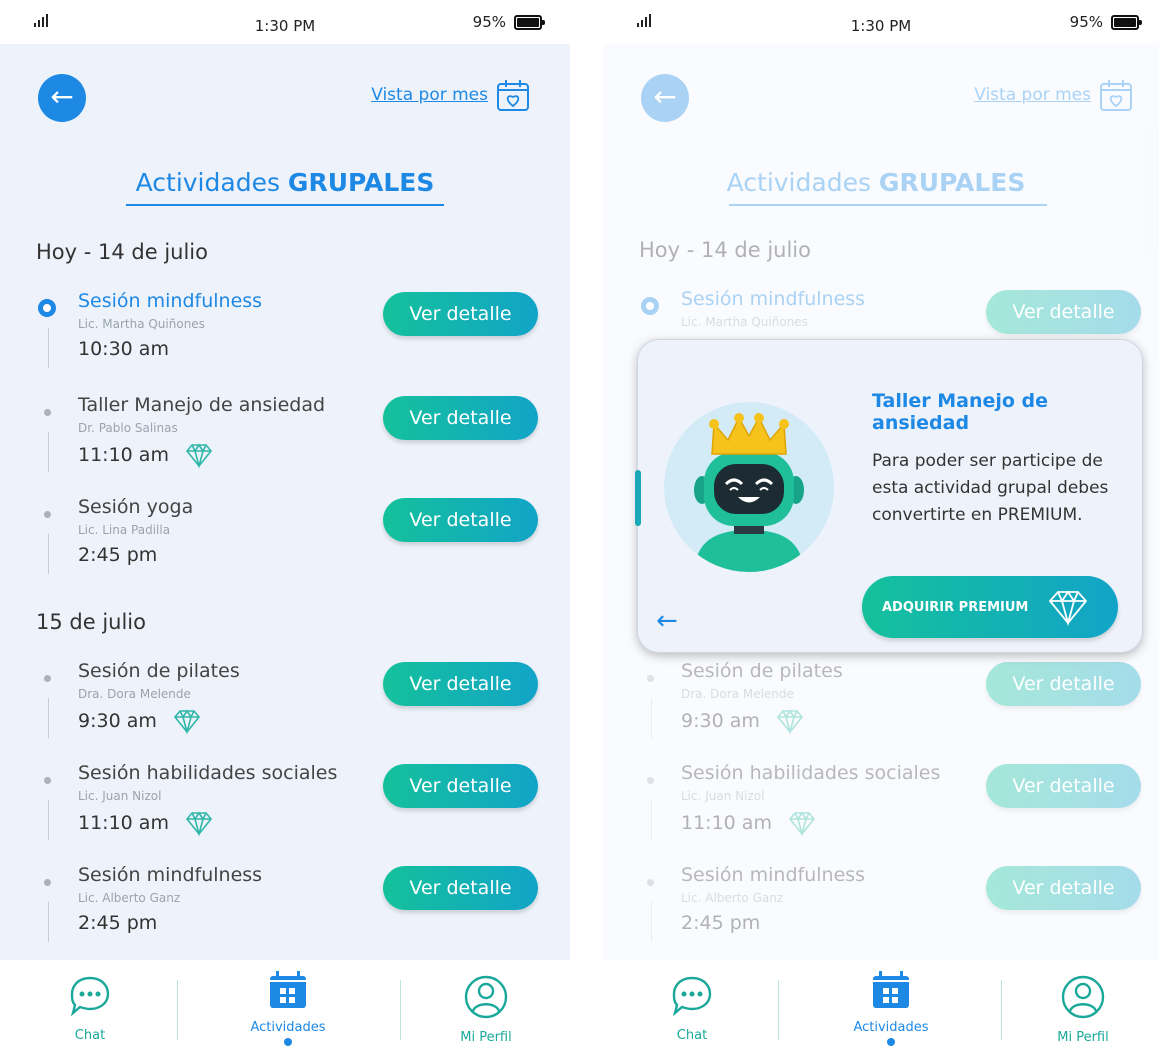  I want to click on activity-name: Sesión habilidades sociales, so click(208, 773).